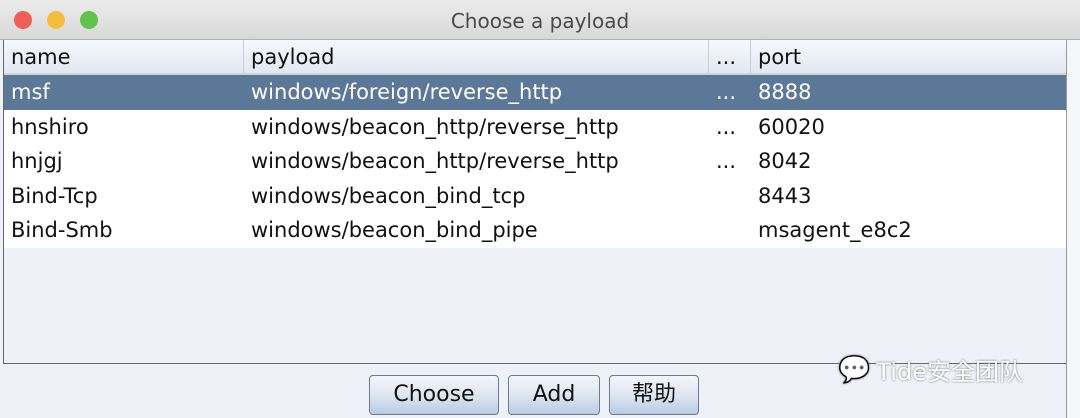 The height and width of the screenshot is (418, 1080). I want to click on cell-name: Bind-Tcp, so click(54, 195).